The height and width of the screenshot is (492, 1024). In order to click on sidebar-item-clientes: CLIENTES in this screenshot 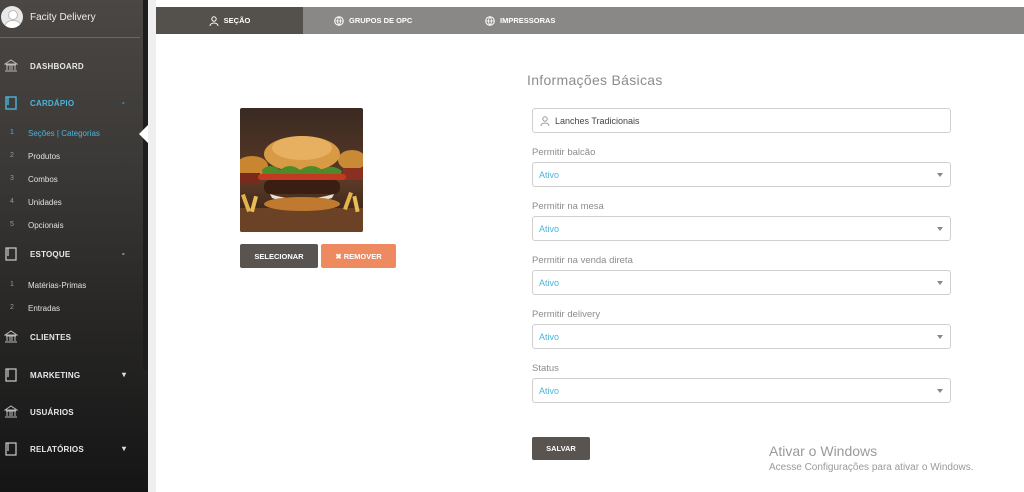, I will do `click(70, 338)`.